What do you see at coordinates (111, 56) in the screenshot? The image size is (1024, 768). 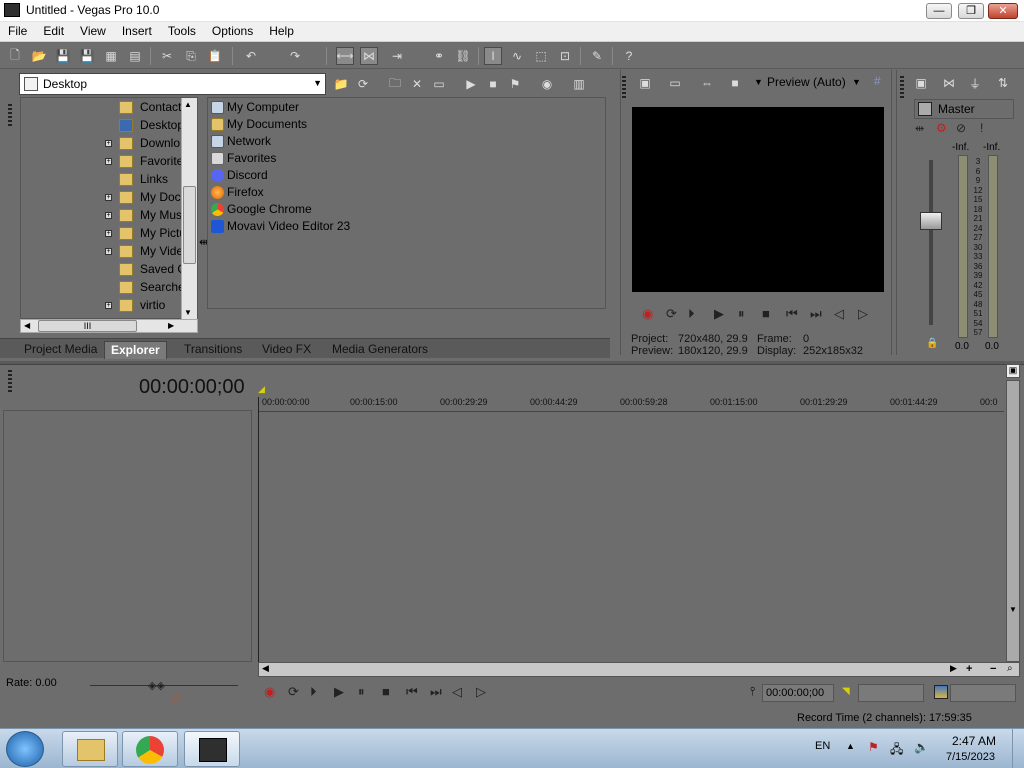 I see `render-as-icon: ▦` at bounding box center [111, 56].